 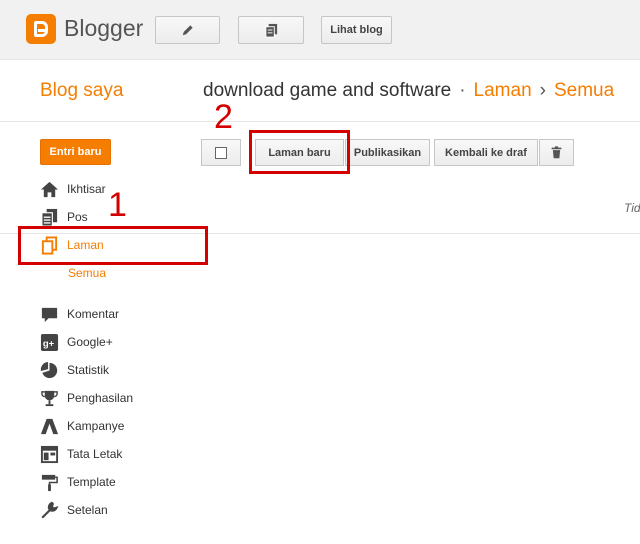 What do you see at coordinates (100, 398) in the screenshot?
I see `sidebar-item-label: Penghasilan` at bounding box center [100, 398].